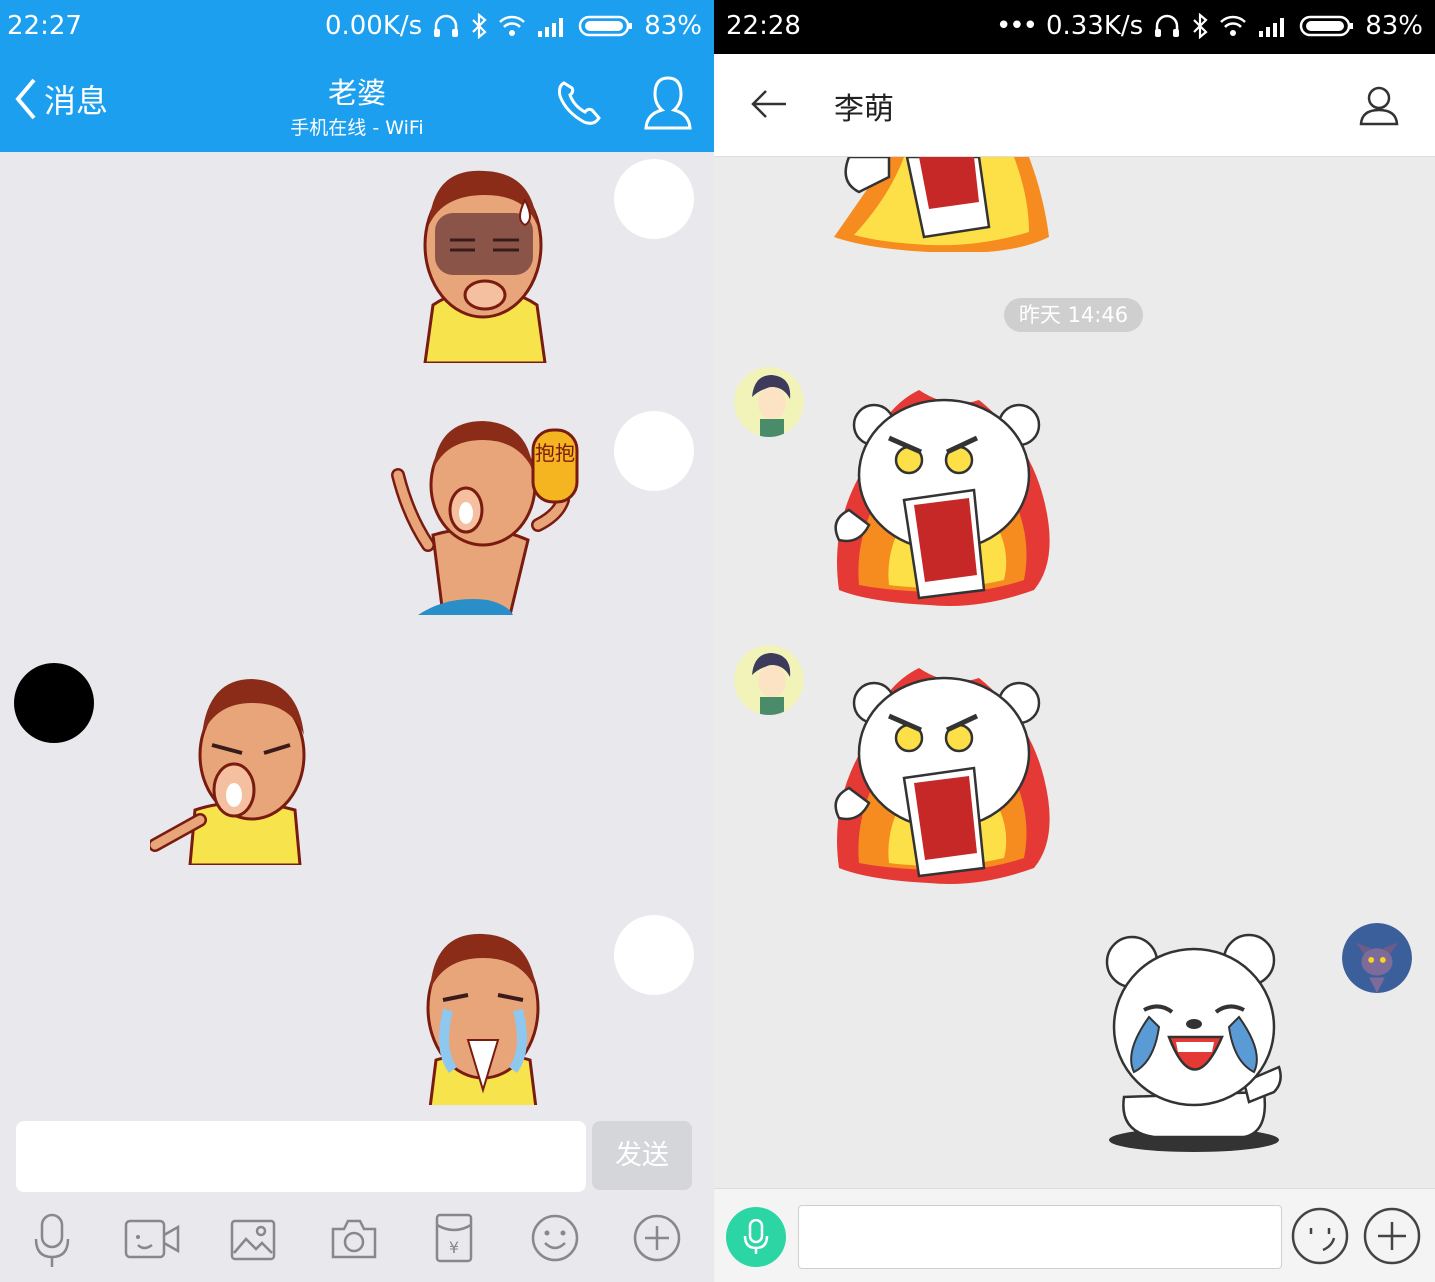 This screenshot has width=1435, height=1282. What do you see at coordinates (485, 515) in the screenshot?
I see `hug-man-sticker: 抱抱` at bounding box center [485, 515].